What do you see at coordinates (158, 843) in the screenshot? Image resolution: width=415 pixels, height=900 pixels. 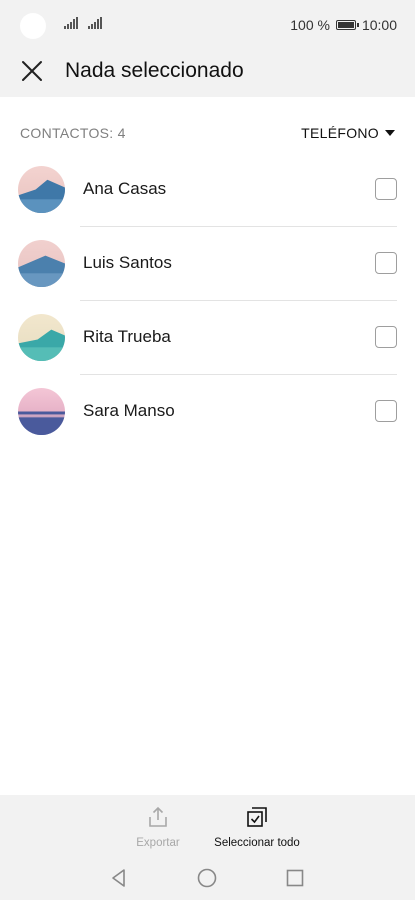 I see `export-label: Exportar` at bounding box center [158, 843].